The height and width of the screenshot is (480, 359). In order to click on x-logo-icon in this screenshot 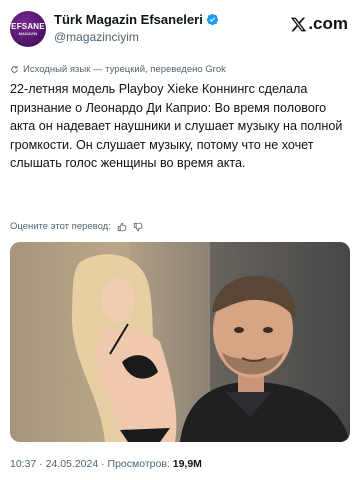, I will do `click(299, 24)`.